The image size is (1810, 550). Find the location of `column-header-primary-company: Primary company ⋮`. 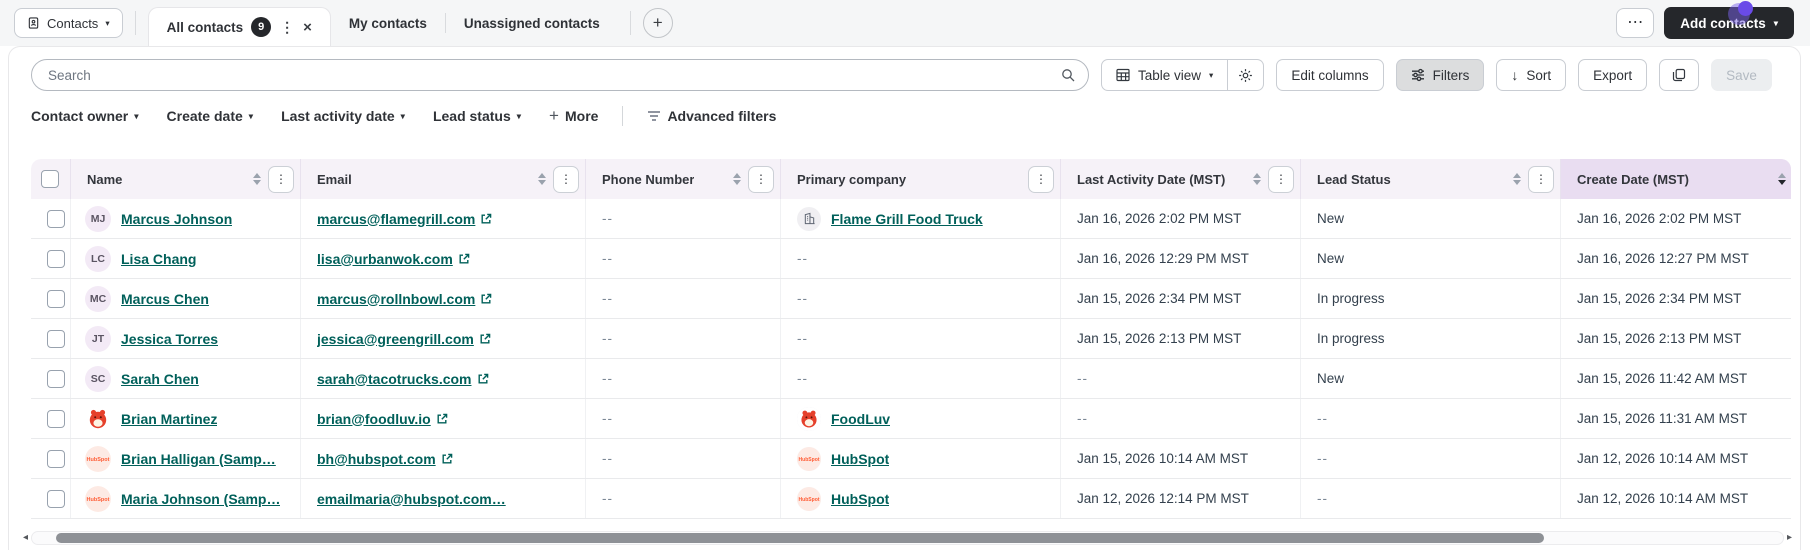

column-header-primary-company: Primary company ⋮ is located at coordinates (921, 179).